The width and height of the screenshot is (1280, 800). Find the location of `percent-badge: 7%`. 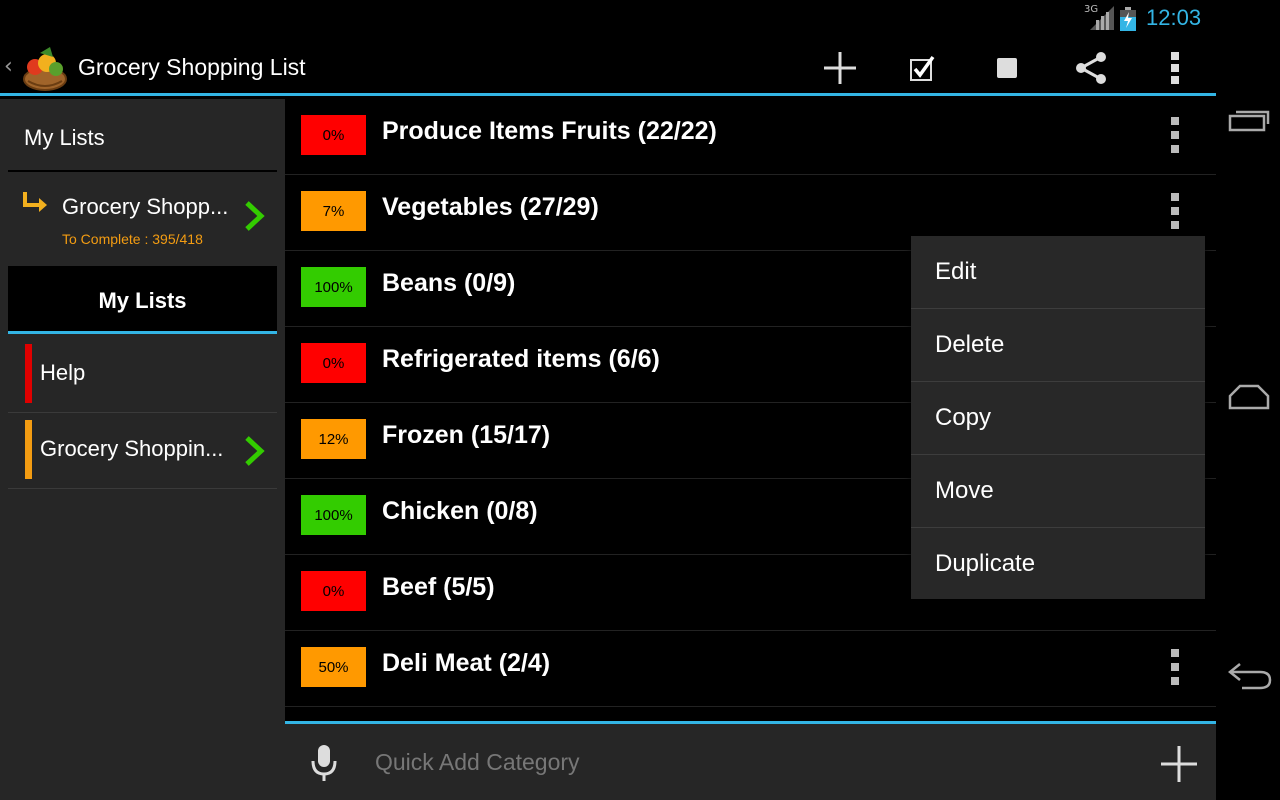

percent-badge: 7% is located at coordinates (333, 211).